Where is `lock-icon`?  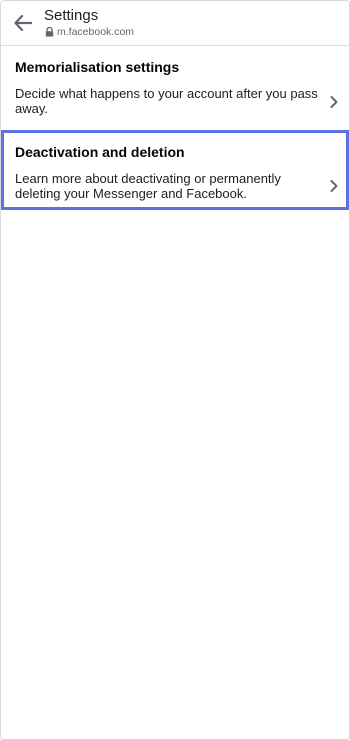
lock-icon is located at coordinates (49, 32).